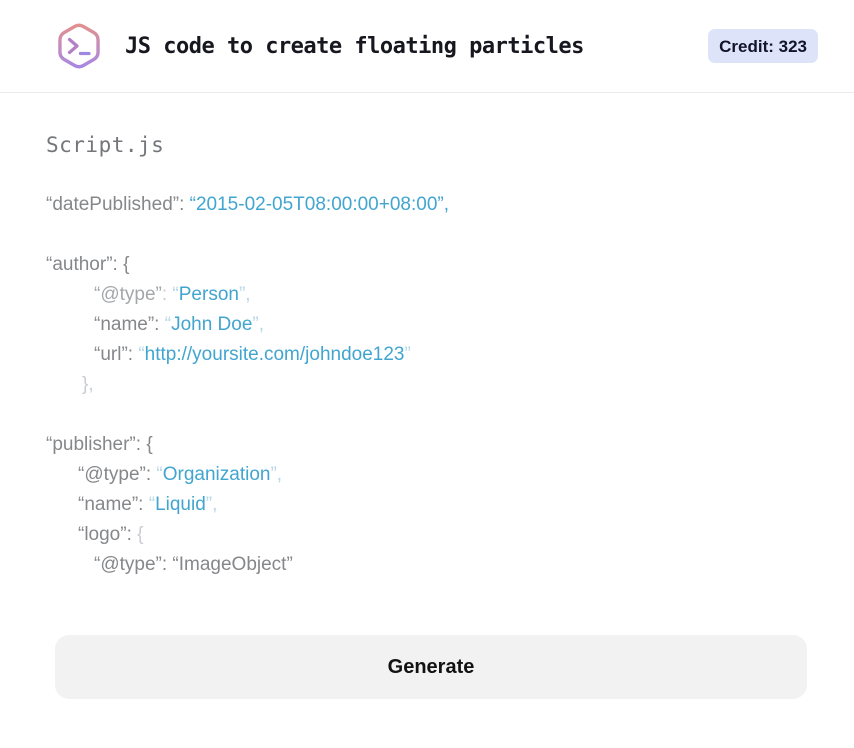 The height and width of the screenshot is (748, 854). Describe the element at coordinates (427, 565) in the screenshot. I see `code-line: “@type”: “ImageObject”` at that location.